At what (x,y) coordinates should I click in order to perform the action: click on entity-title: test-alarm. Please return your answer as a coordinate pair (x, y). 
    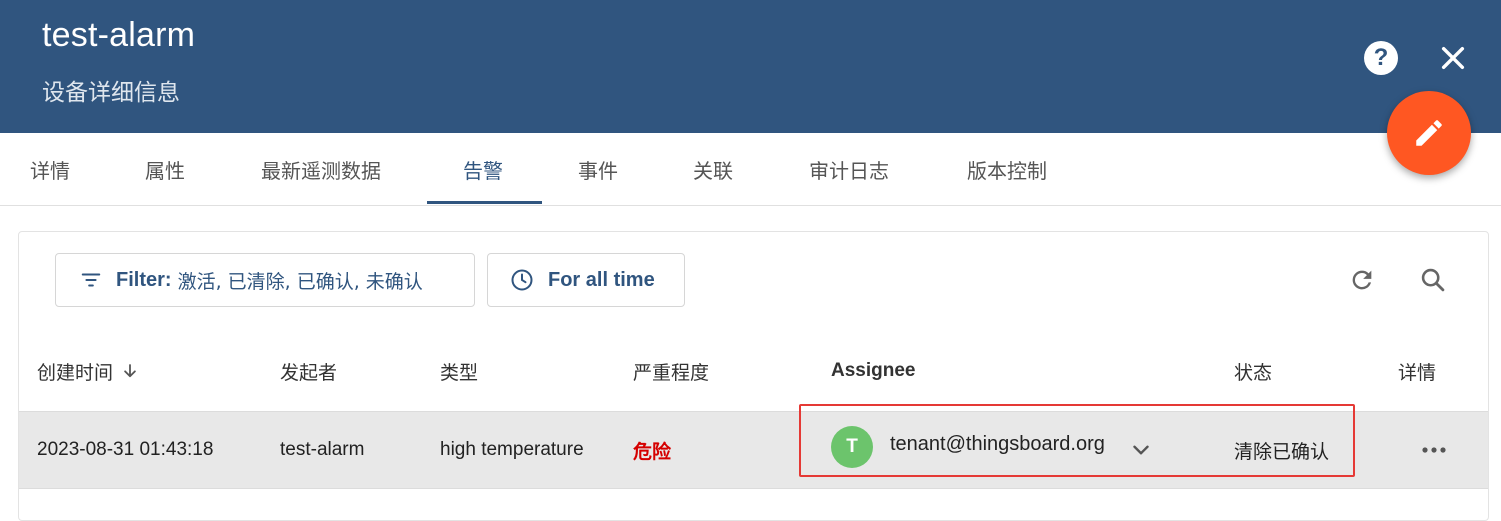
    Looking at the image, I should click on (119, 35).